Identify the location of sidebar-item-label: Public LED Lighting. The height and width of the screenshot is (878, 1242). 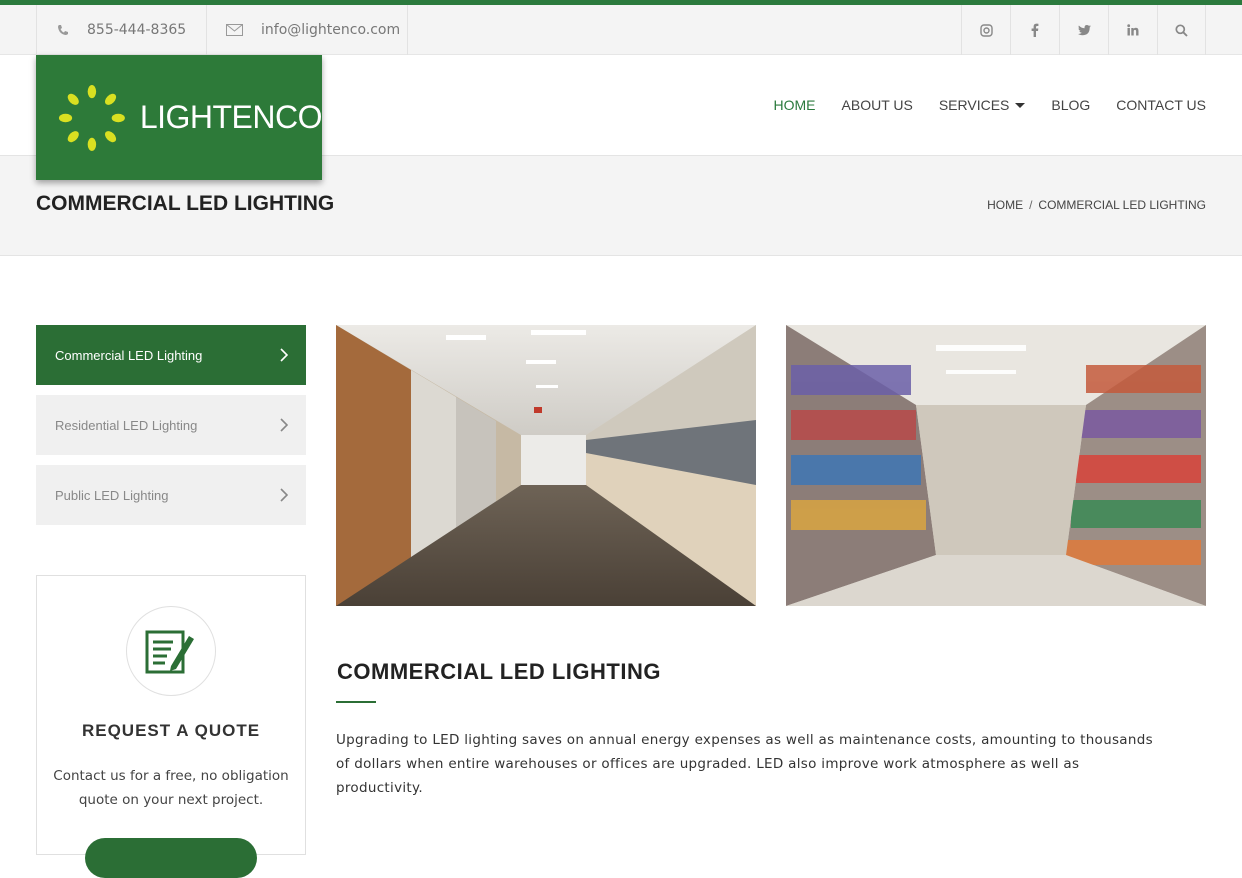
(112, 495).